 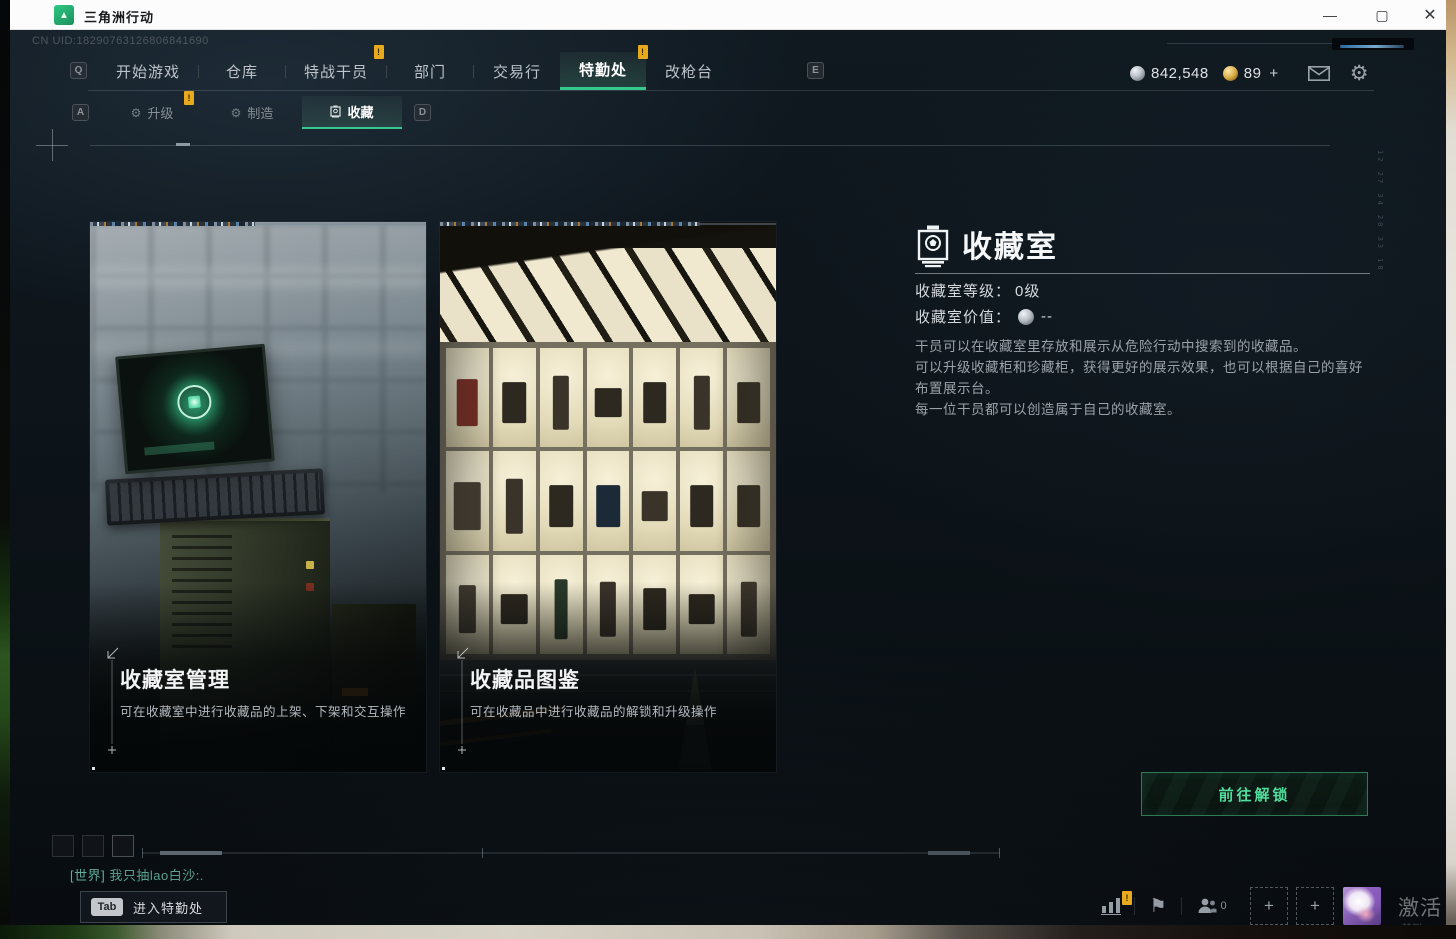 What do you see at coordinates (1362, 906) in the screenshot?
I see `player-avatar` at bounding box center [1362, 906].